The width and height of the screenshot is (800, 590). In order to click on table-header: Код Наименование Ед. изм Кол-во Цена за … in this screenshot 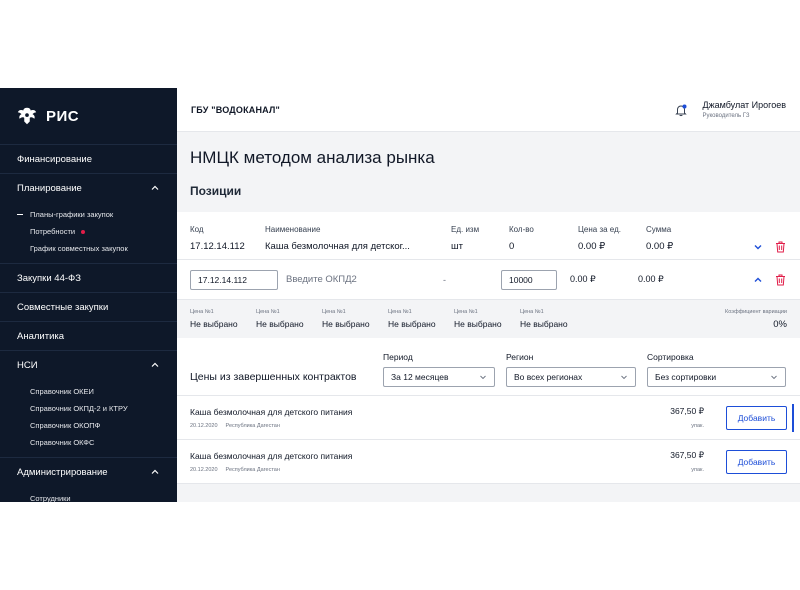, I will do `click(488, 223)`.